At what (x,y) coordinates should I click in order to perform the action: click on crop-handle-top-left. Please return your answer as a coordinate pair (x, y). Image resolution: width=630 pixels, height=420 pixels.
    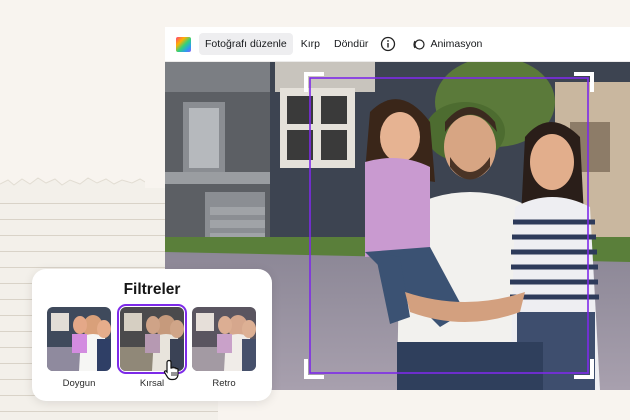
    Looking at the image, I should click on (314, 82).